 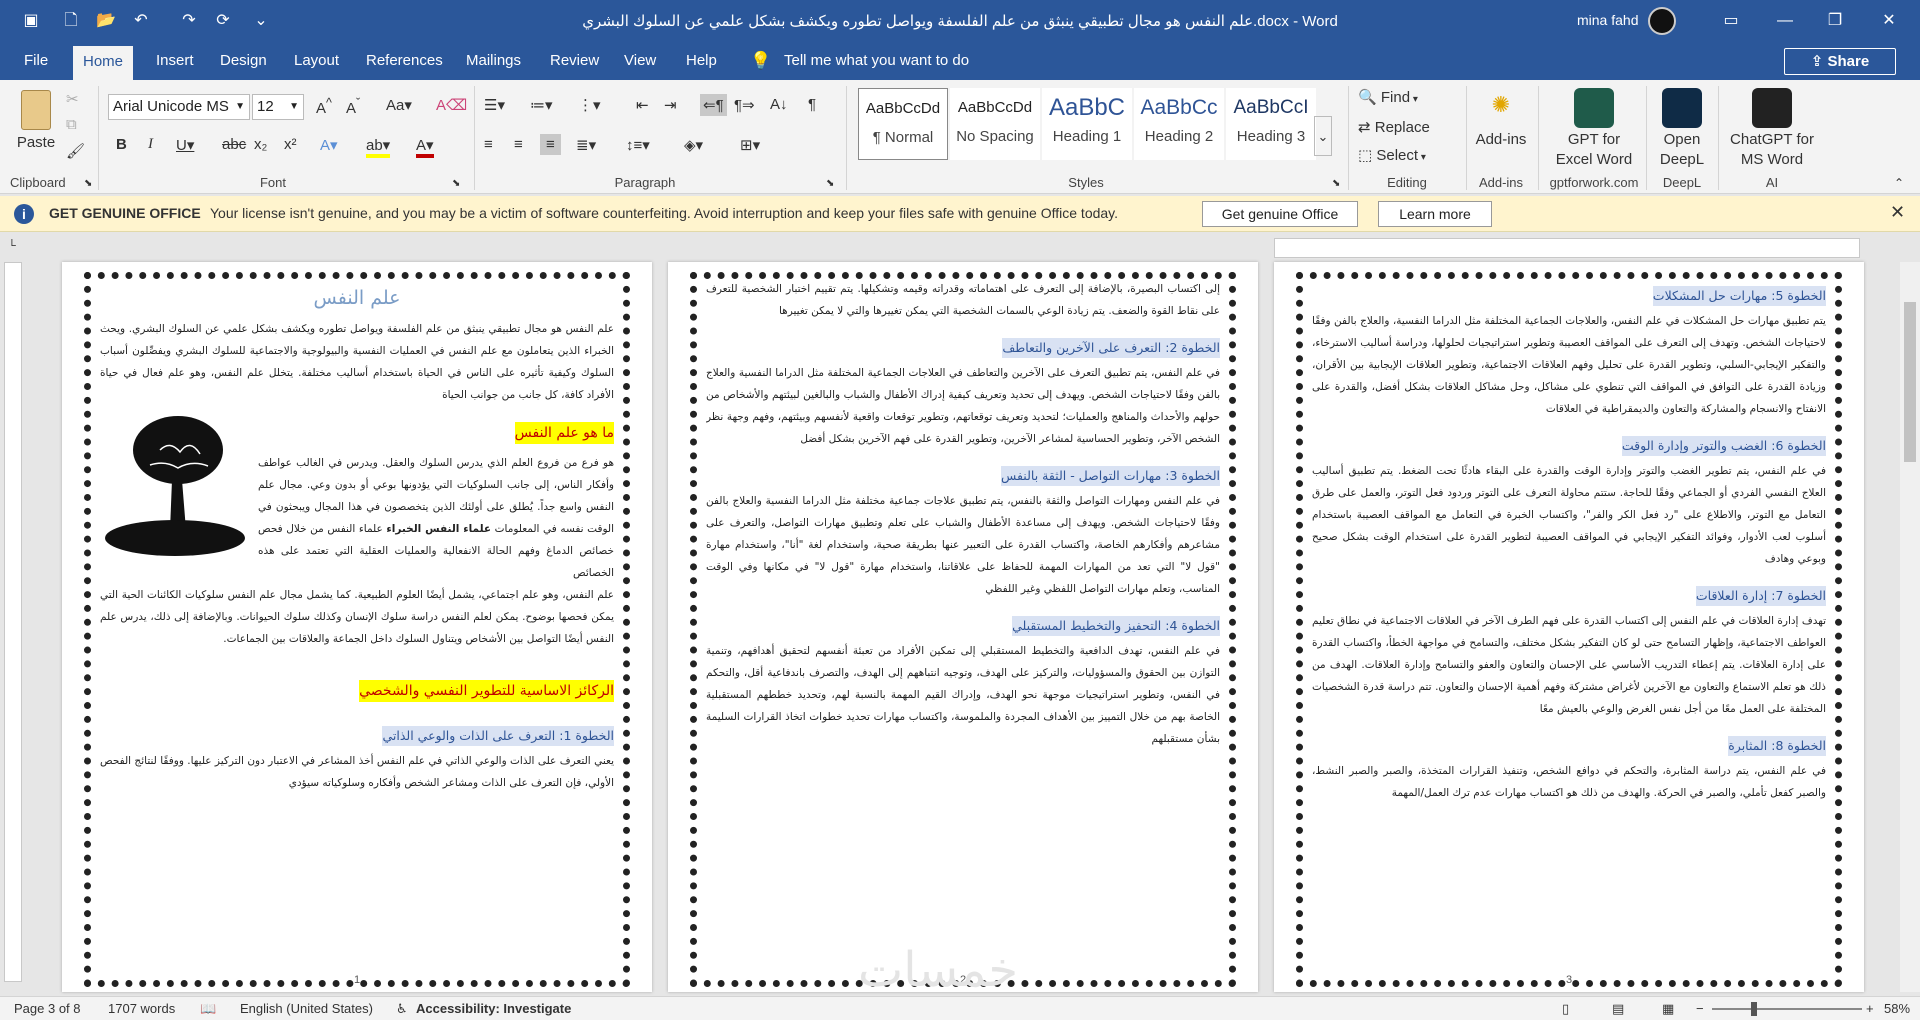 I want to click on learn-more-button: Learn more, so click(x=1435, y=214).